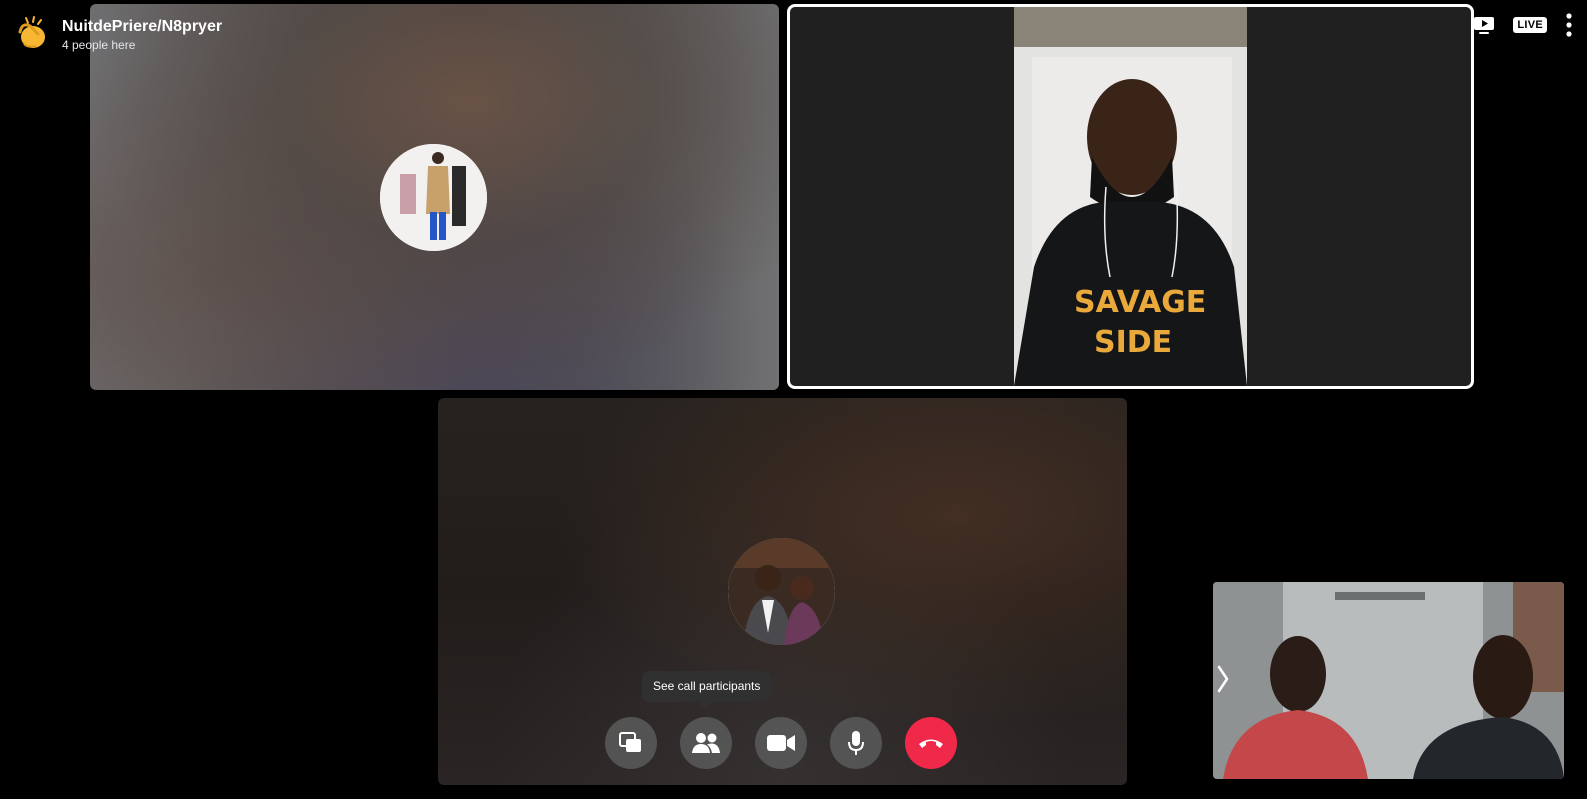  I want to click on video-button, so click(781, 743).